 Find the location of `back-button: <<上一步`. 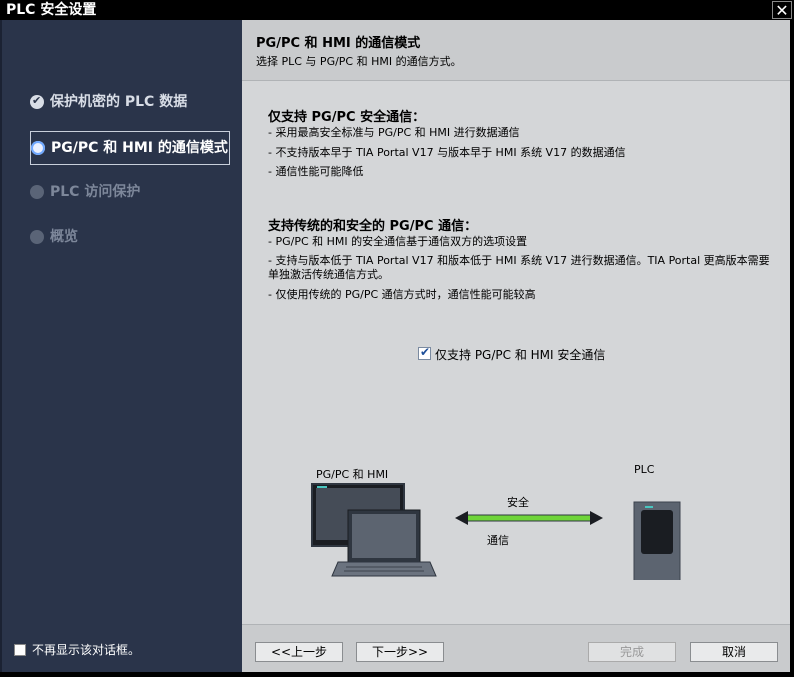

back-button: <<上一步 is located at coordinates (299, 652).